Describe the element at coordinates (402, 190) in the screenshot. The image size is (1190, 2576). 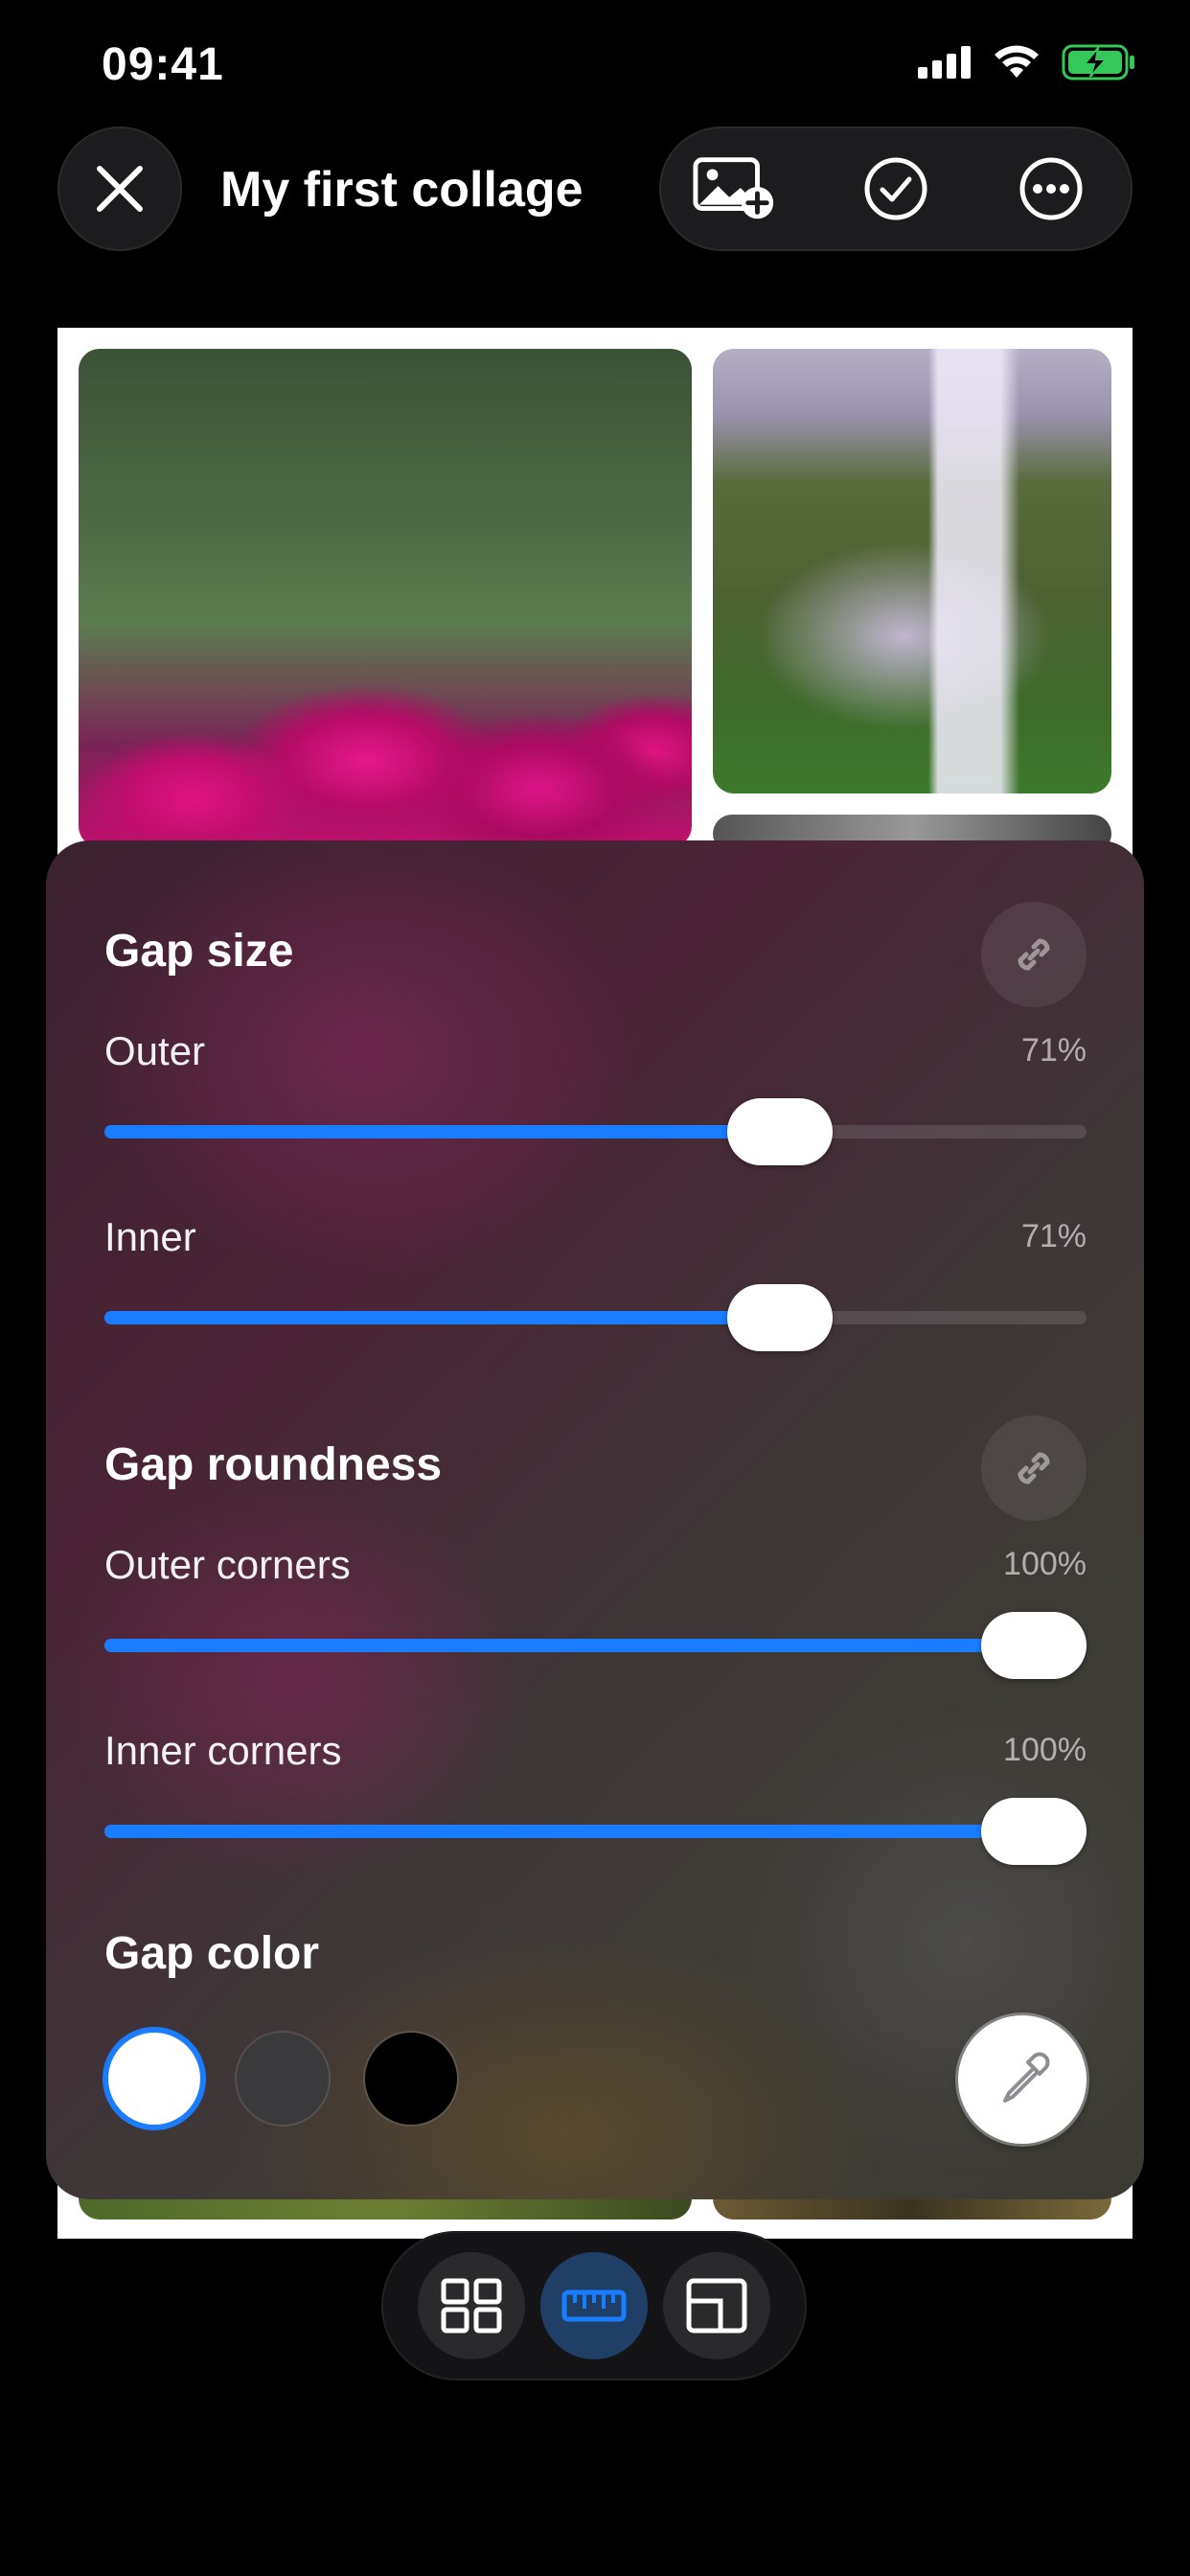
I see `page-title: My first collage` at that location.